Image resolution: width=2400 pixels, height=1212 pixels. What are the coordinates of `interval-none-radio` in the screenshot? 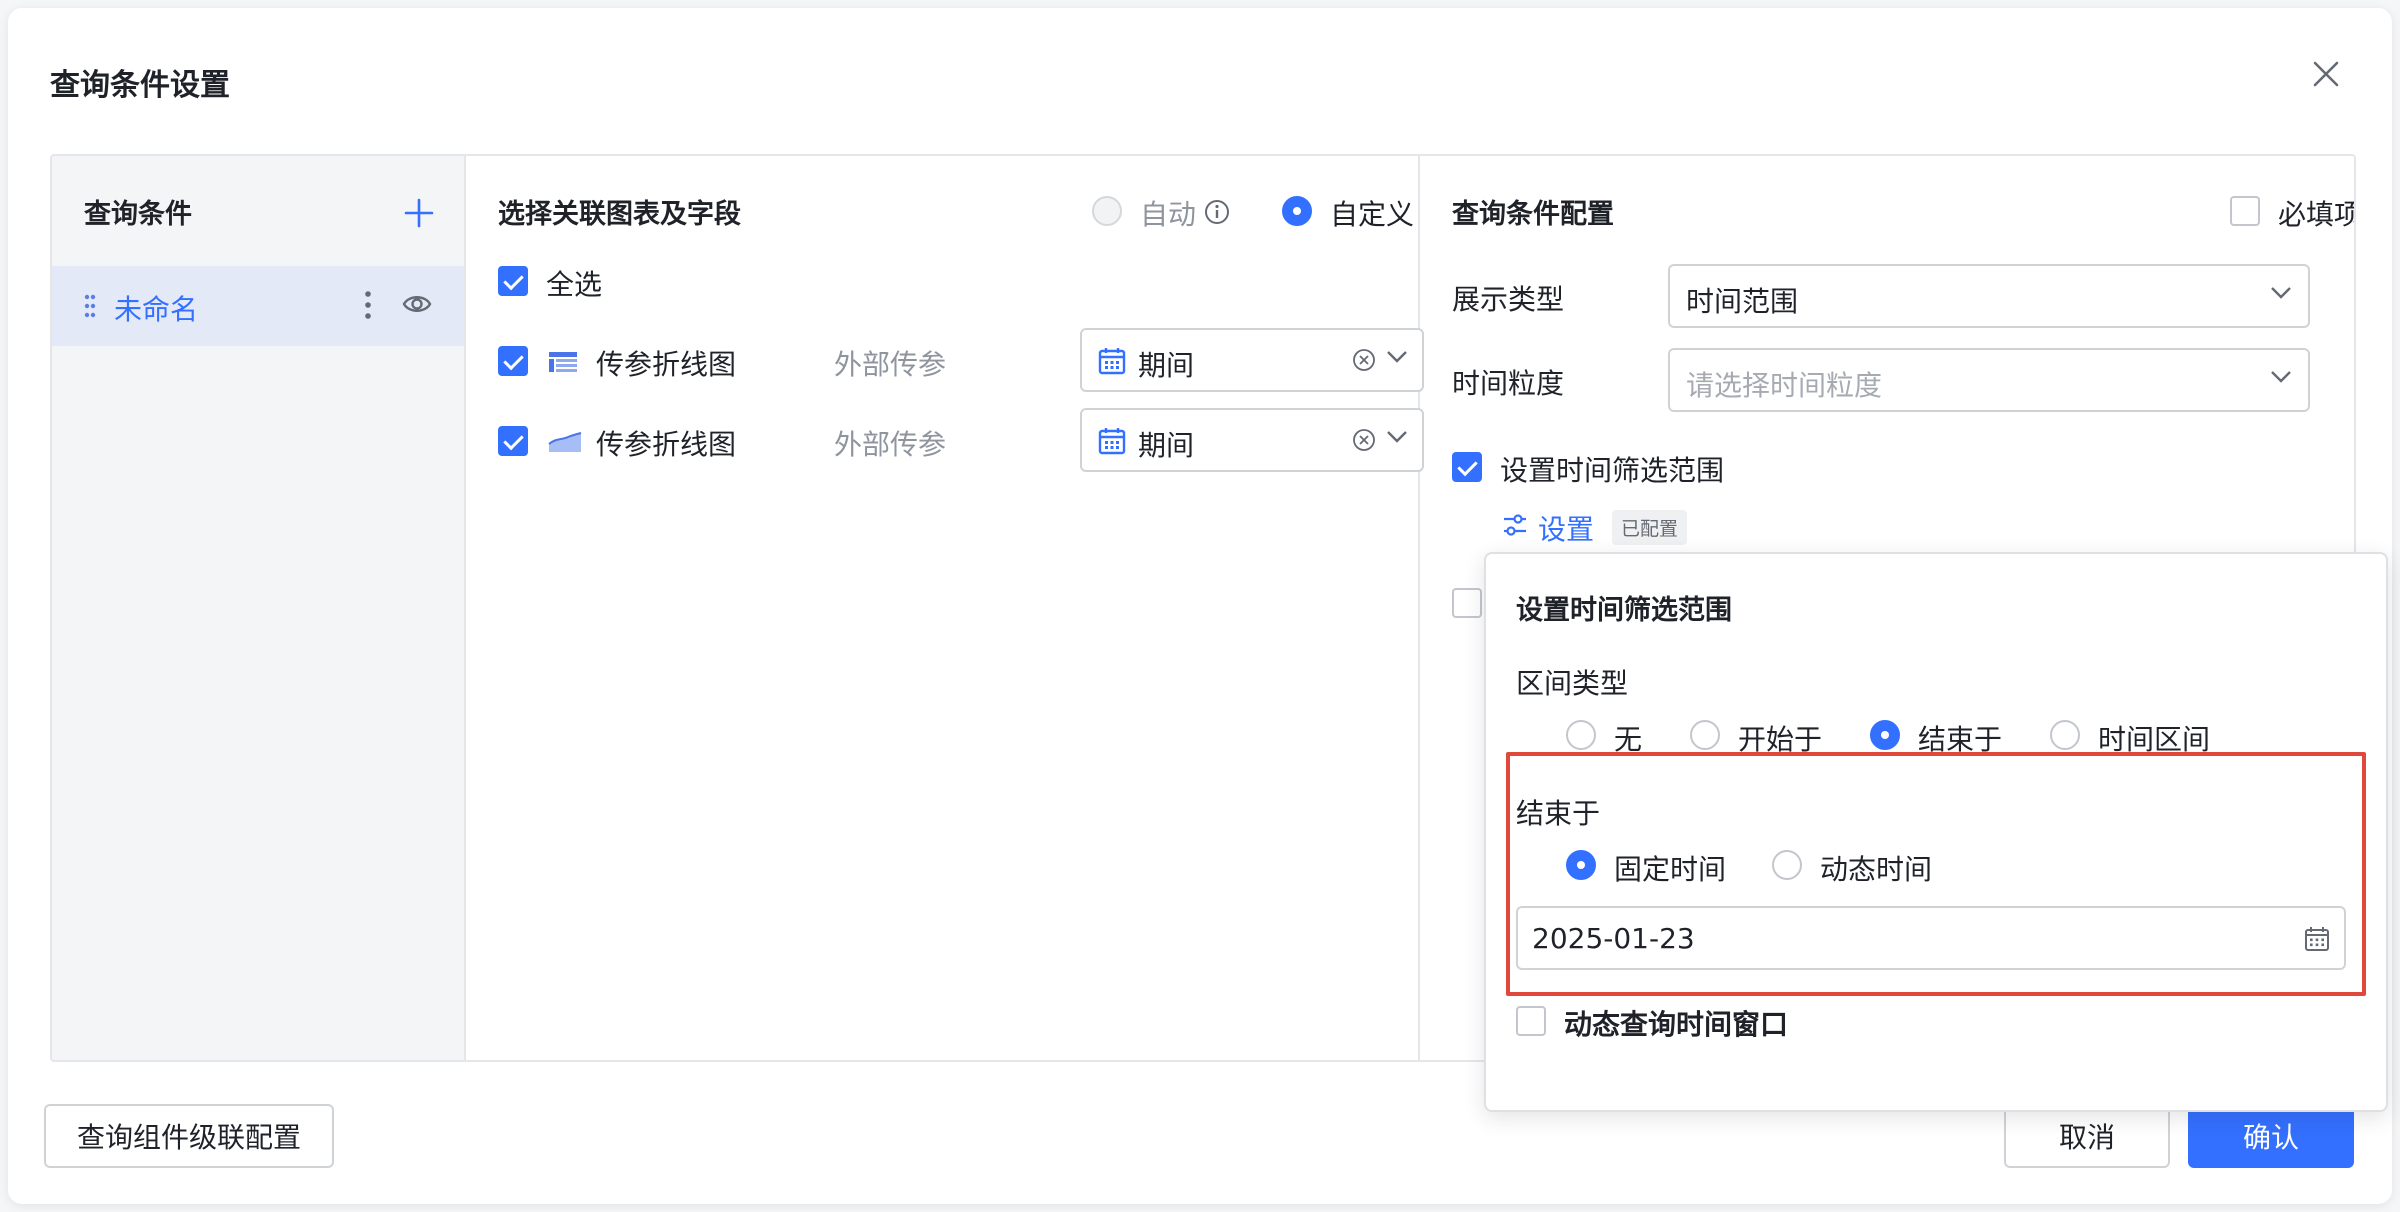 It's located at (1581, 735).